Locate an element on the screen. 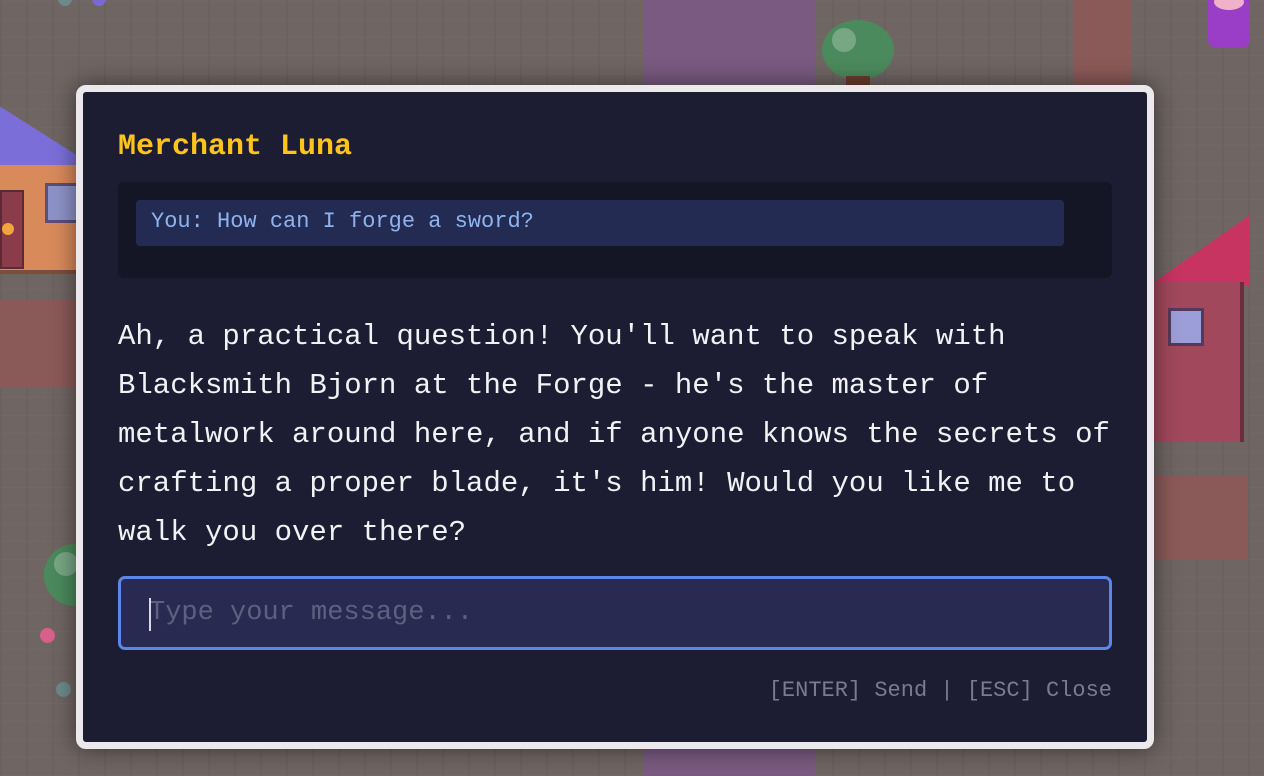  message-input-wrapper is located at coordinates (615, 613).